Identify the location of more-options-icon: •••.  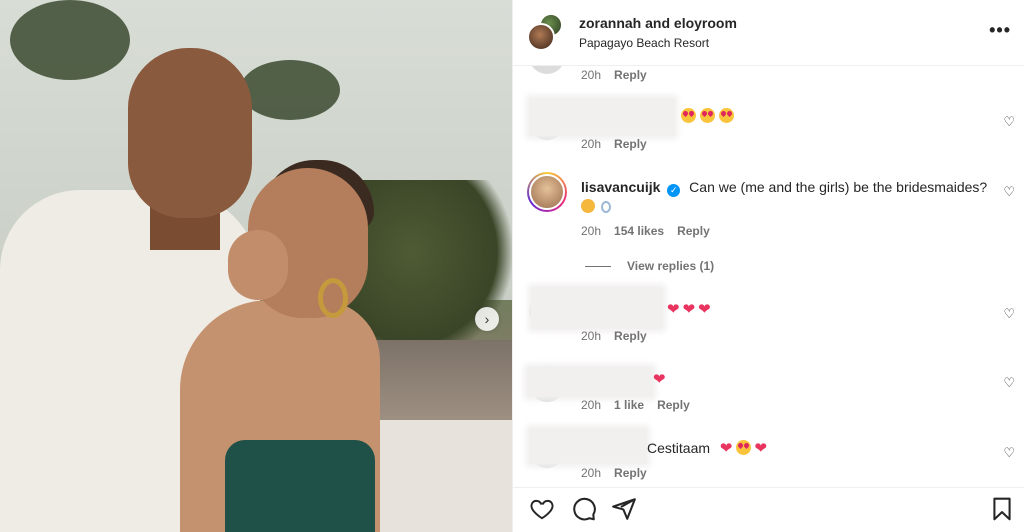
(1000, 30).